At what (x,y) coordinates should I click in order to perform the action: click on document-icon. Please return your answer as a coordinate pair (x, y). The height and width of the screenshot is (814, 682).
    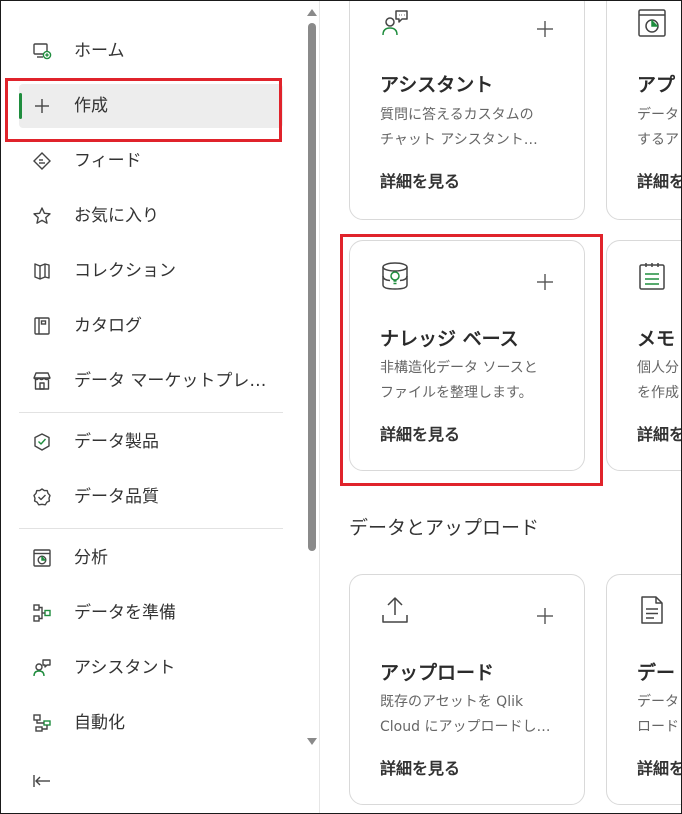
    Looking at the image, I should click on (652, 610).